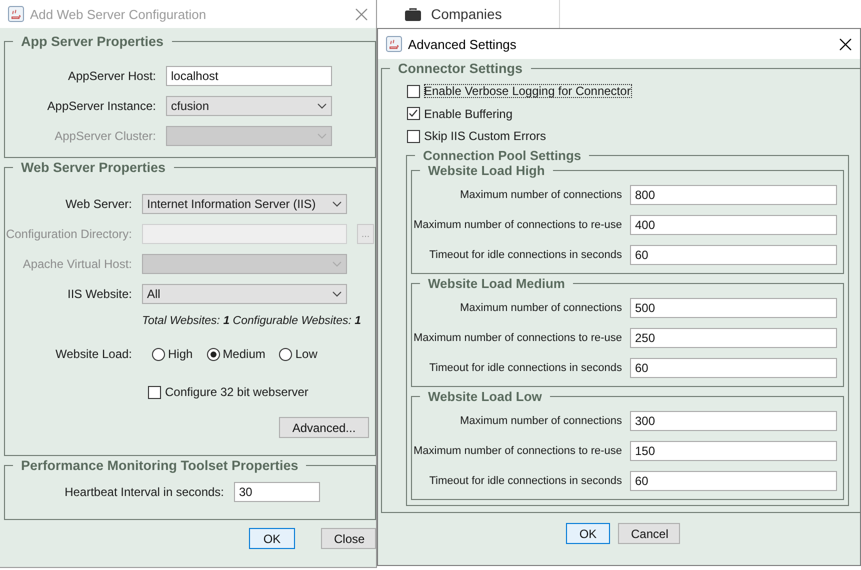 The image size is (861, 570). What do you see at coordinates (649, 533) in the screenshot?
I see `dialog-button: Cancel` at bounding box center [649, 533].